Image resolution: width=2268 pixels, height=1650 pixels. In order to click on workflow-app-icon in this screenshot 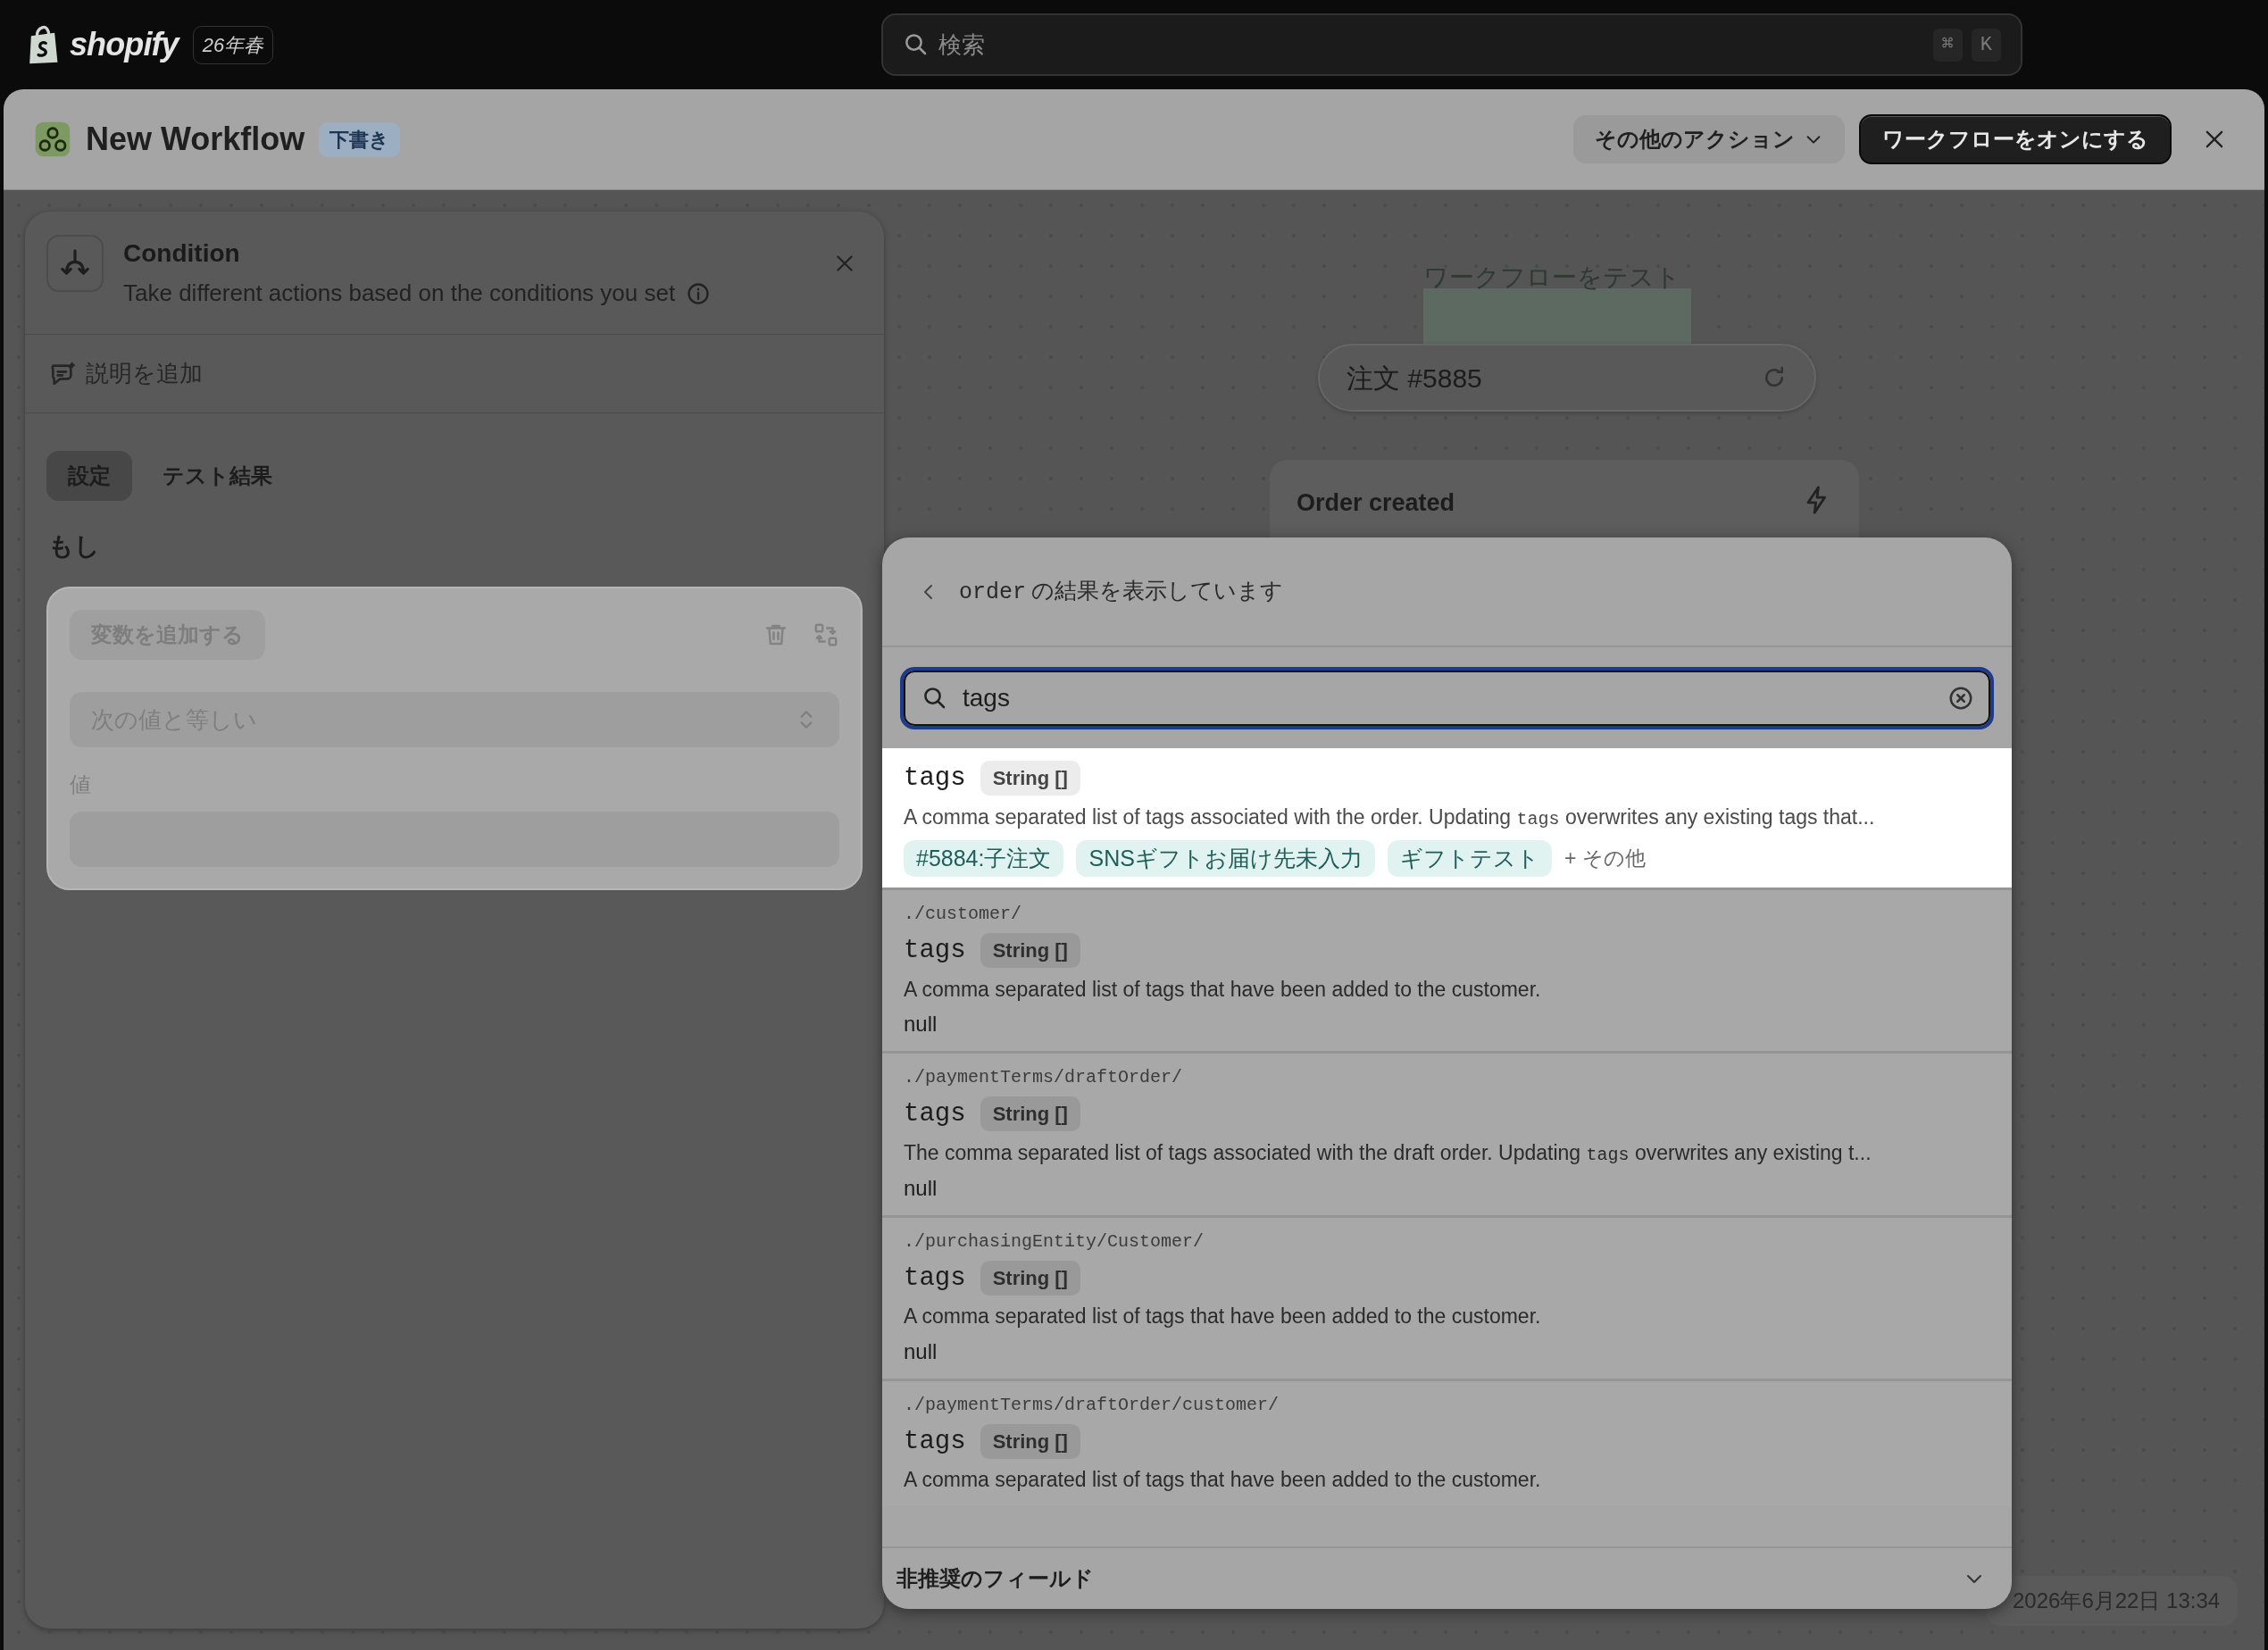, I will do `click(52, 140)`.